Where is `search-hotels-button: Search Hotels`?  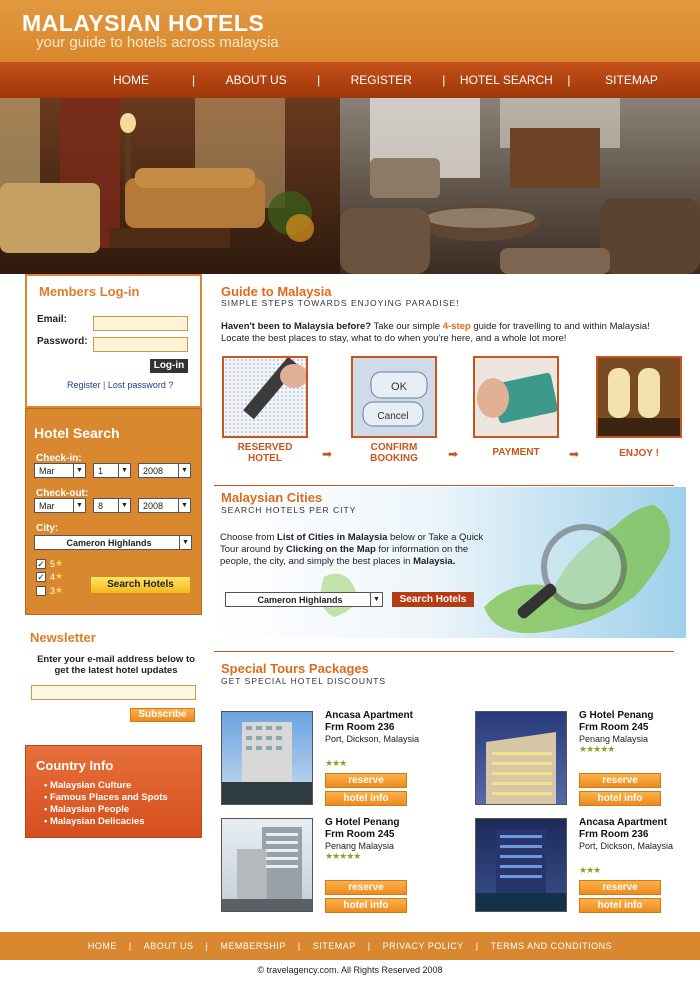 search-hotels-button: Search Hotels is located at coordinates (140, 585).